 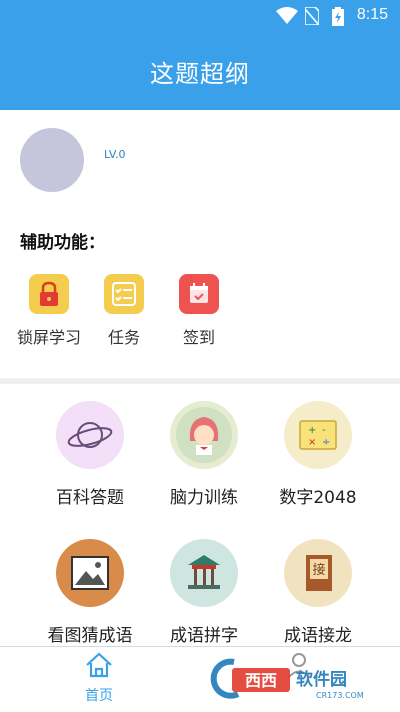 I want to click on svg-text: 西西, so click(x=261, y=680).